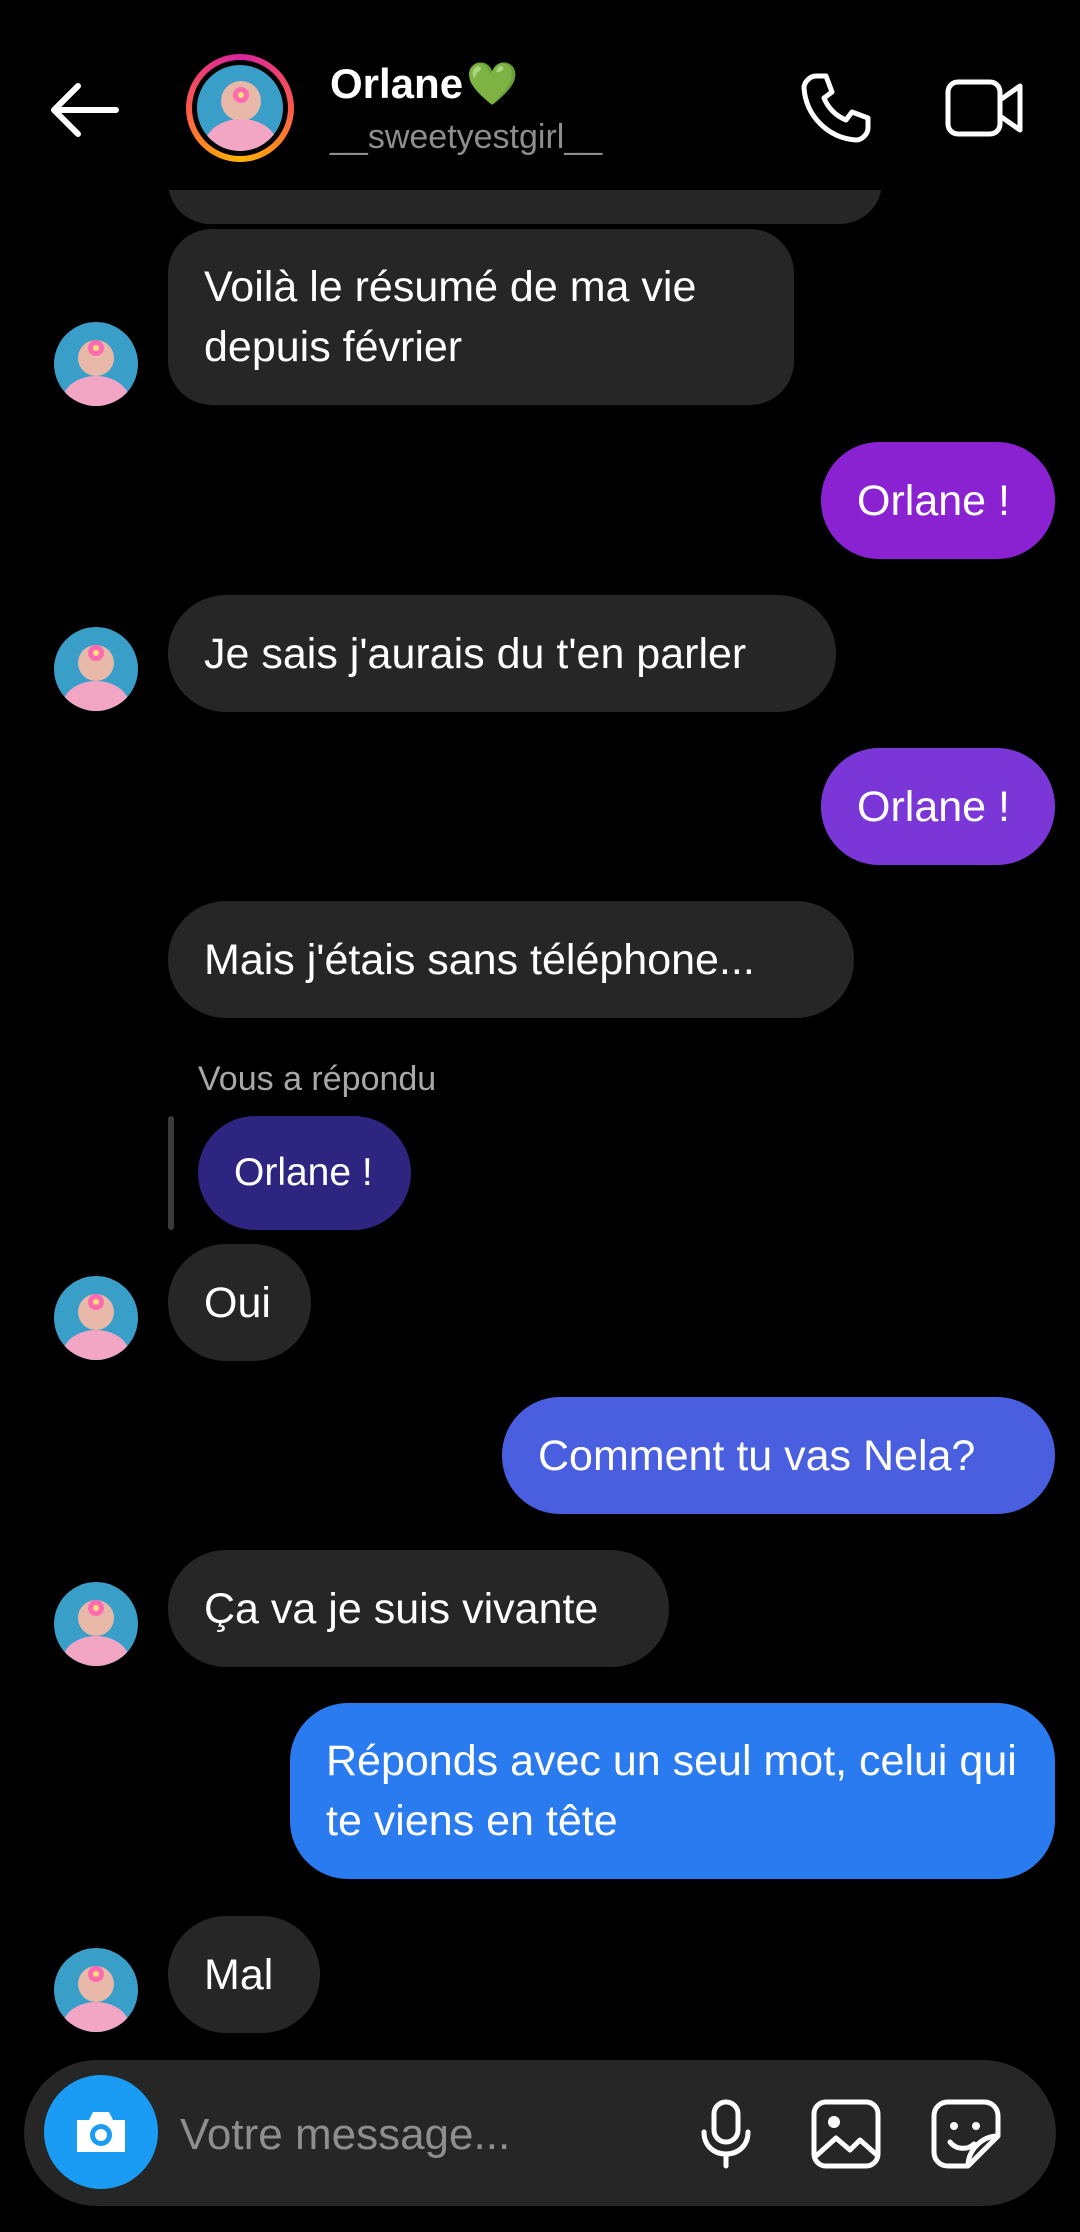  What do you see at coordinates (466, 137) in the screenshot?
I see `contact-username: __sweetyestgirl__` at bounding box center [466, 137].